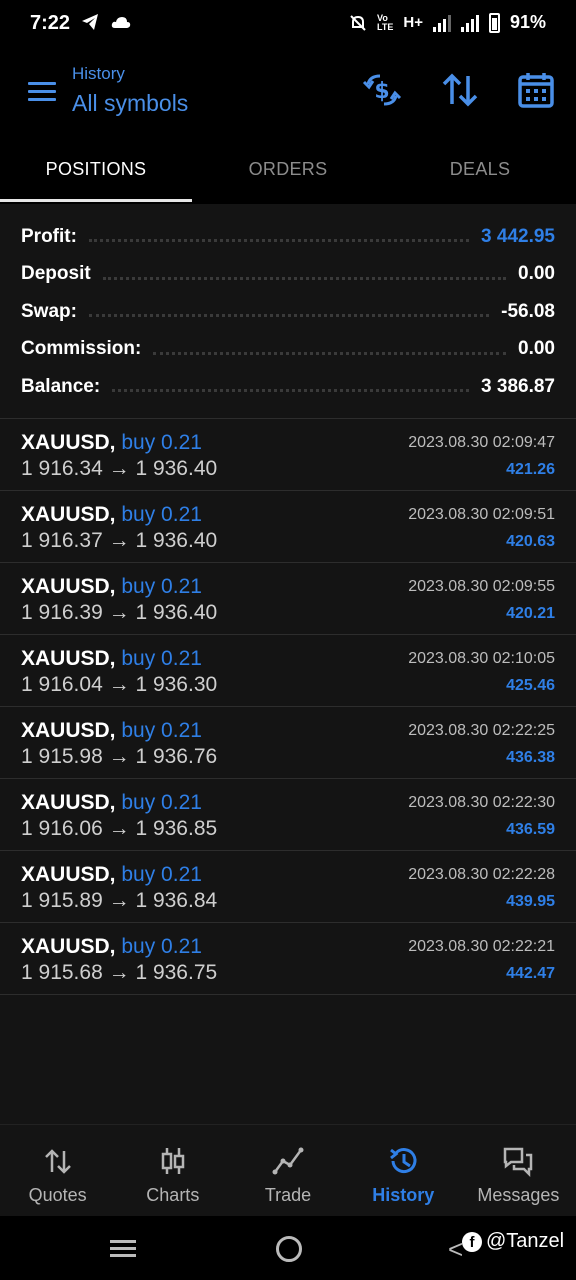 This screenshot has width=576, height=1280. What do you see at coordinates (530, 613) in the screenshot?
I see `position-profit: 420.21` at bounding box center [530, 613].